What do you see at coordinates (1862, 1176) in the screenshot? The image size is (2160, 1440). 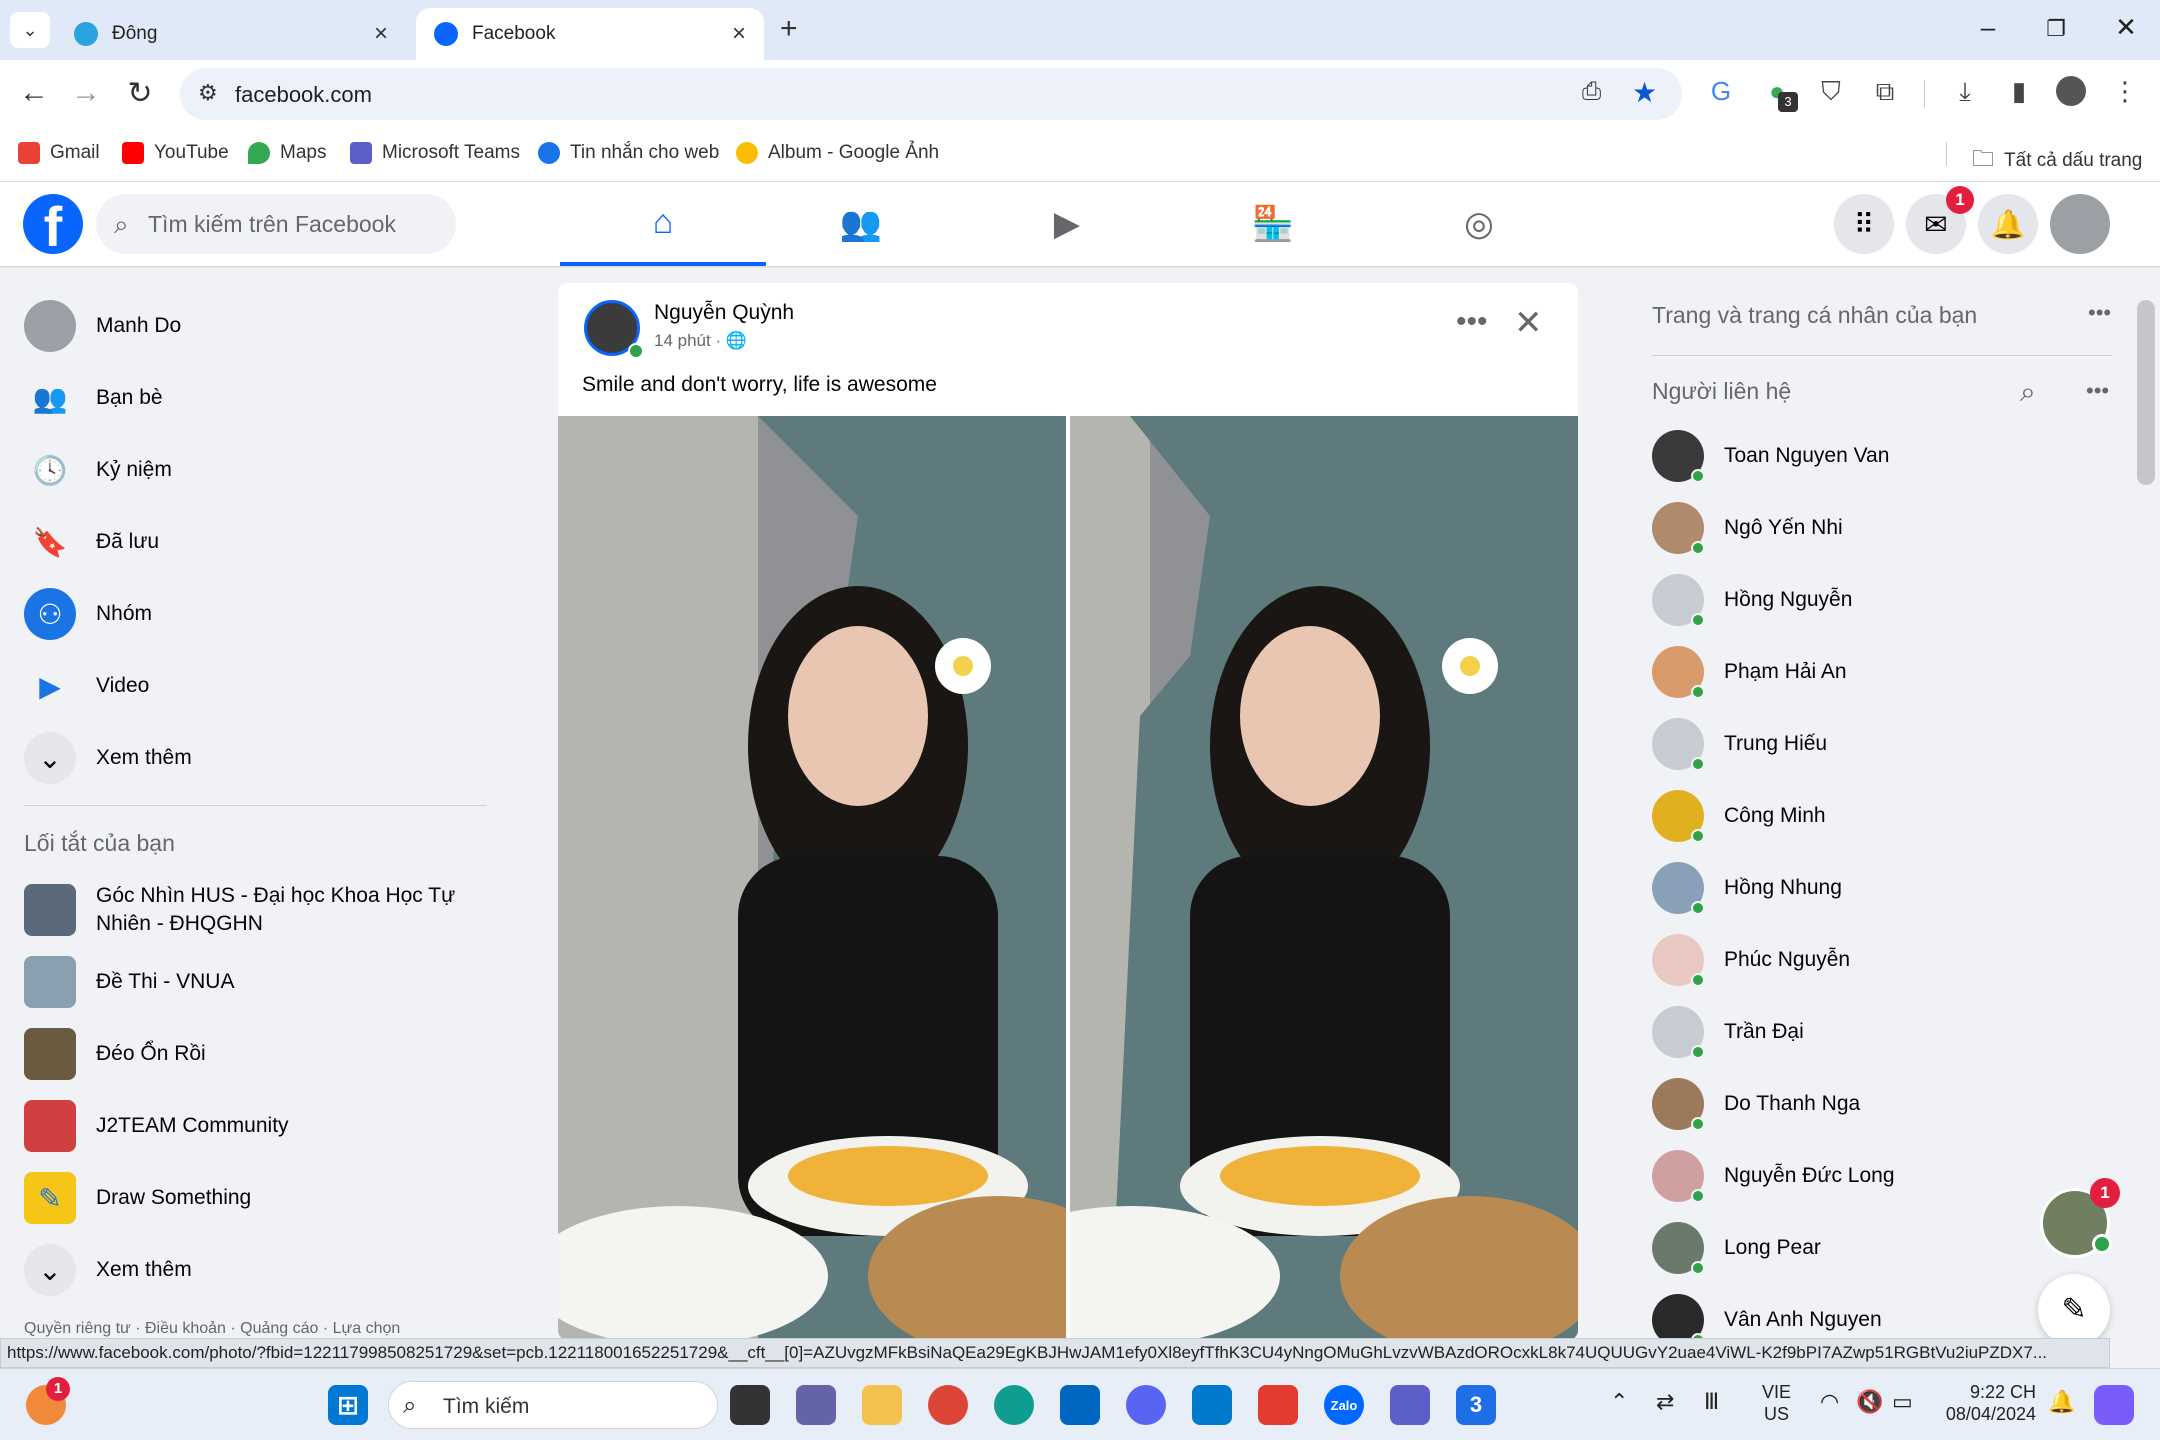 I see `contact-item: Nguyễn Đức Long` at bounding box center [1862, 1176].